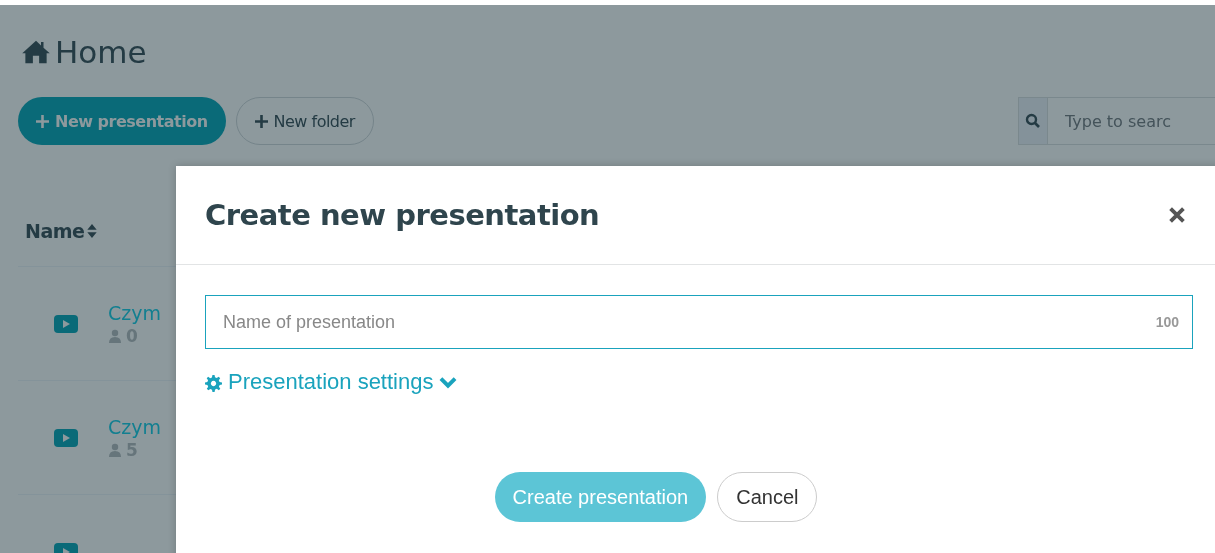 The width and height of the screenshot is (1215, 553). I want to click on dialog-title: Create new presentation, so click(402, 215).